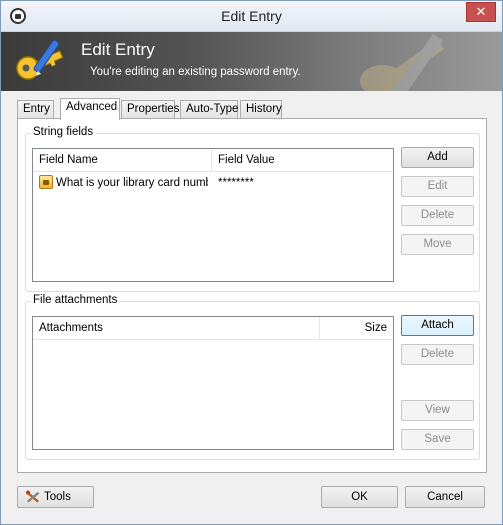  What do you see at coordinates (33, 496) in the screenshot?
I see `tools-icon` at bounding box center [33, 496].